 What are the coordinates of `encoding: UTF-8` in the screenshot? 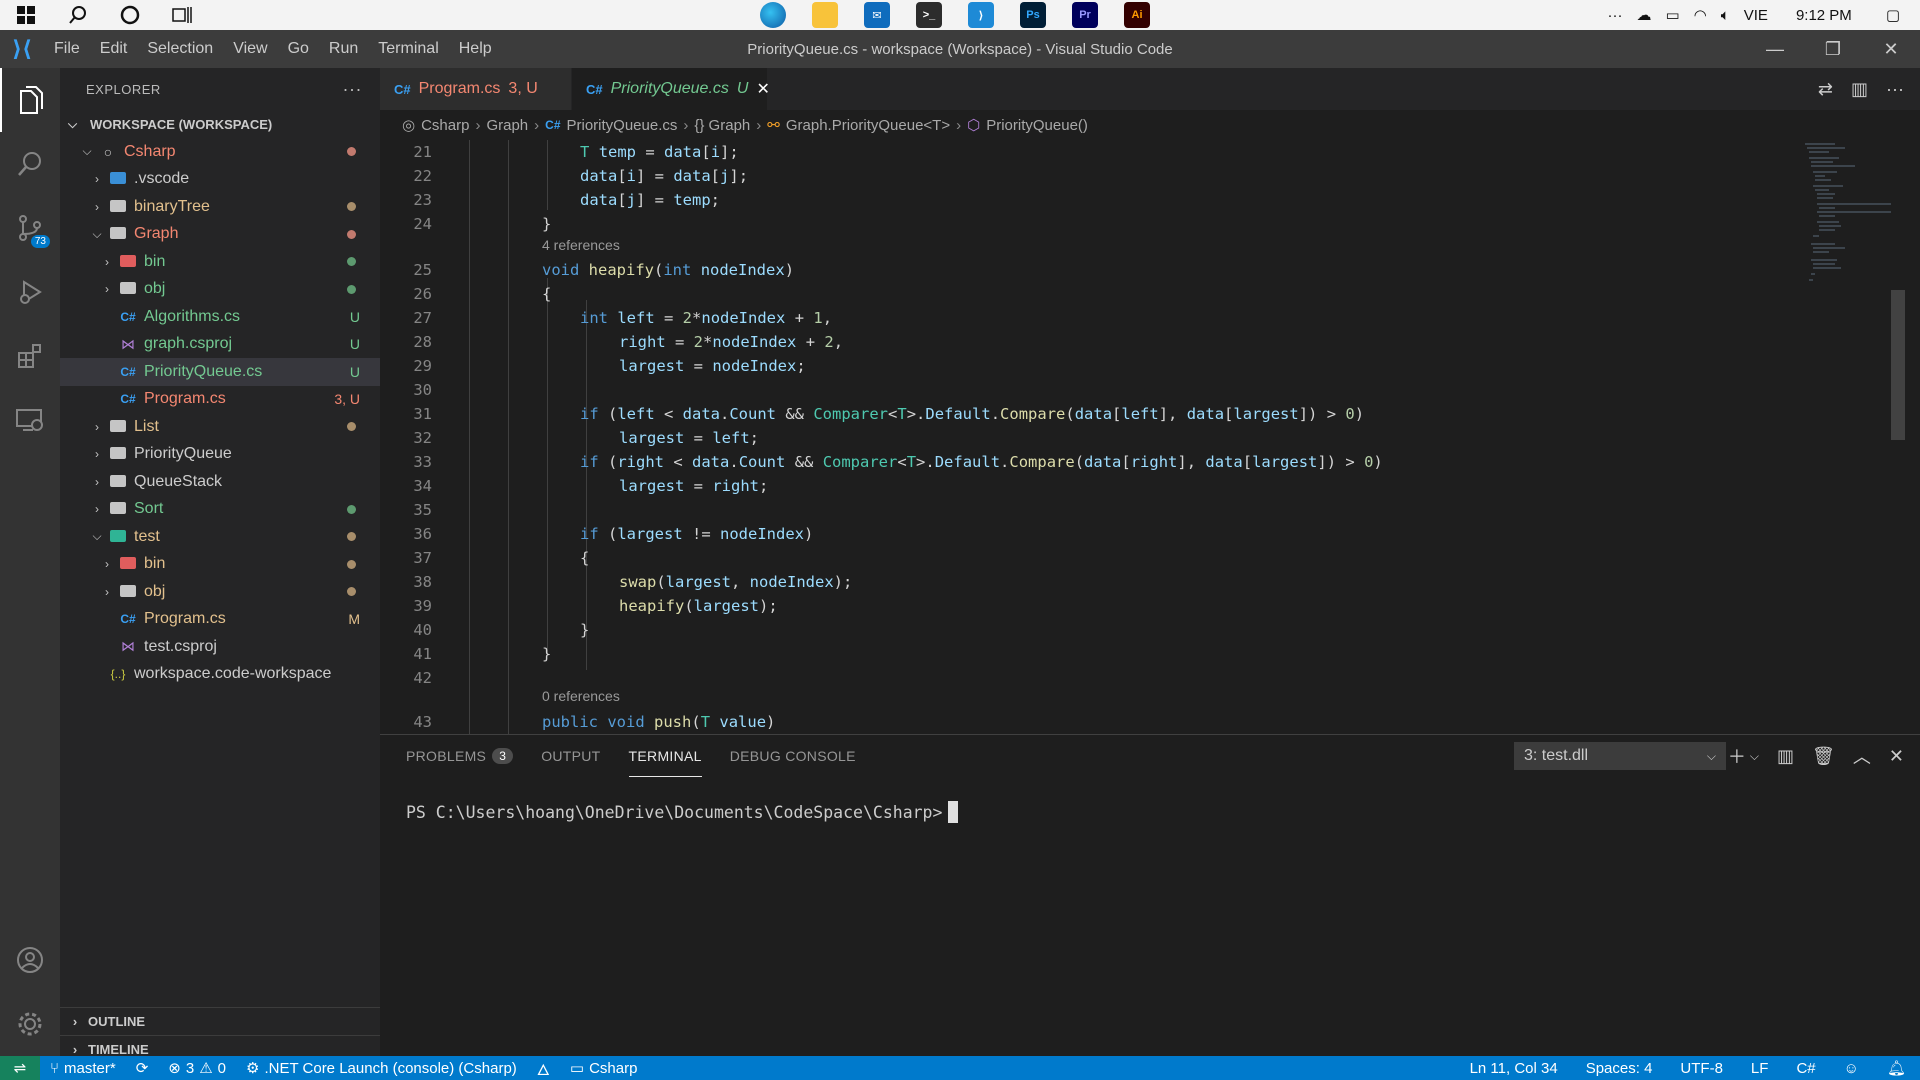 It's located at (1701, 1068).